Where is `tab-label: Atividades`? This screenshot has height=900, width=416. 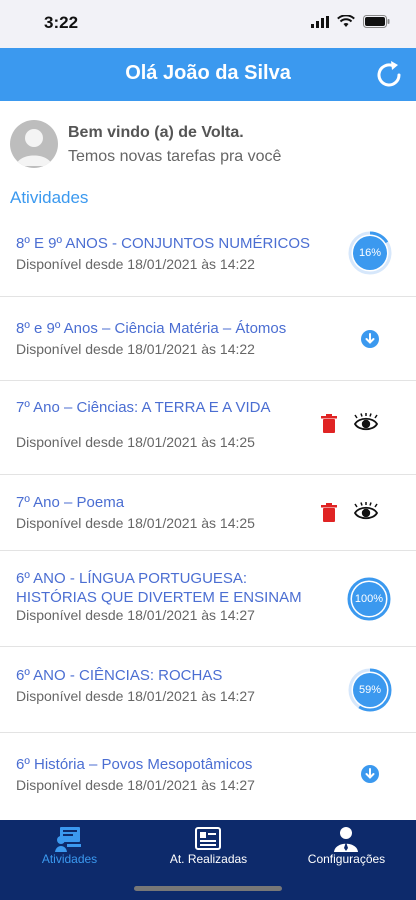
tab-label: Atividades is located at coordinates (69, 859).